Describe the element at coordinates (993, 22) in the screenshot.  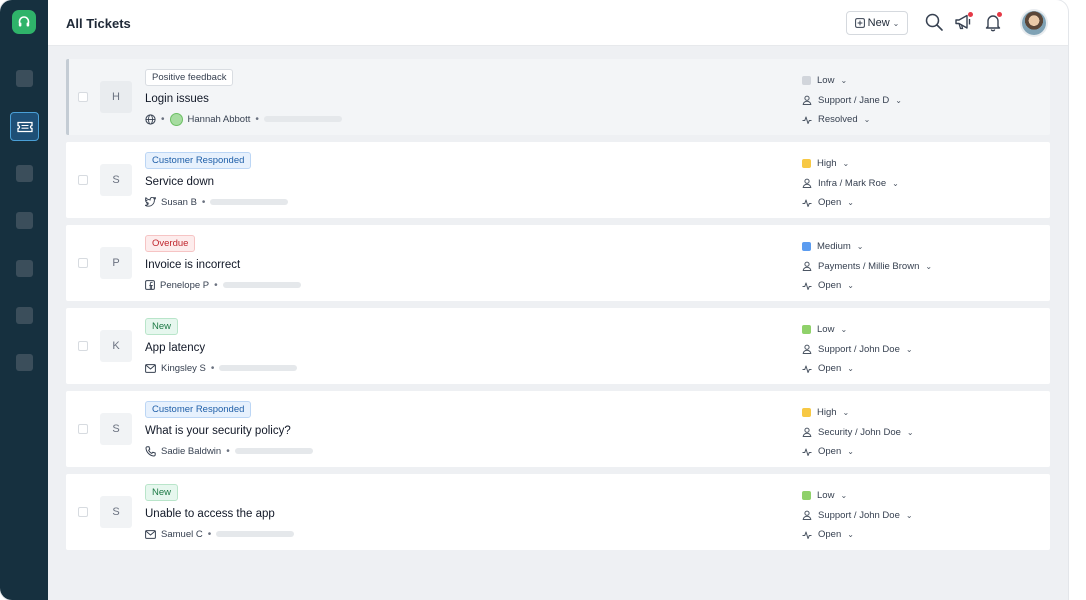
I see `bell-icon` at that location.